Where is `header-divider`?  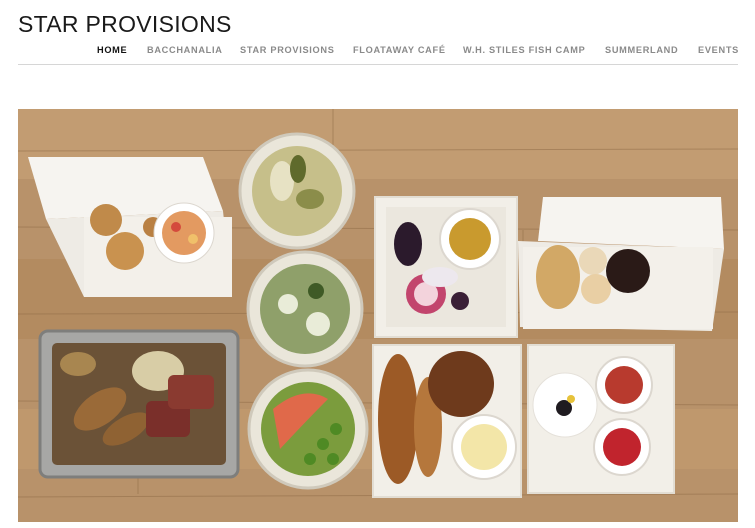
header-divider is located at coordinates (378, 64).